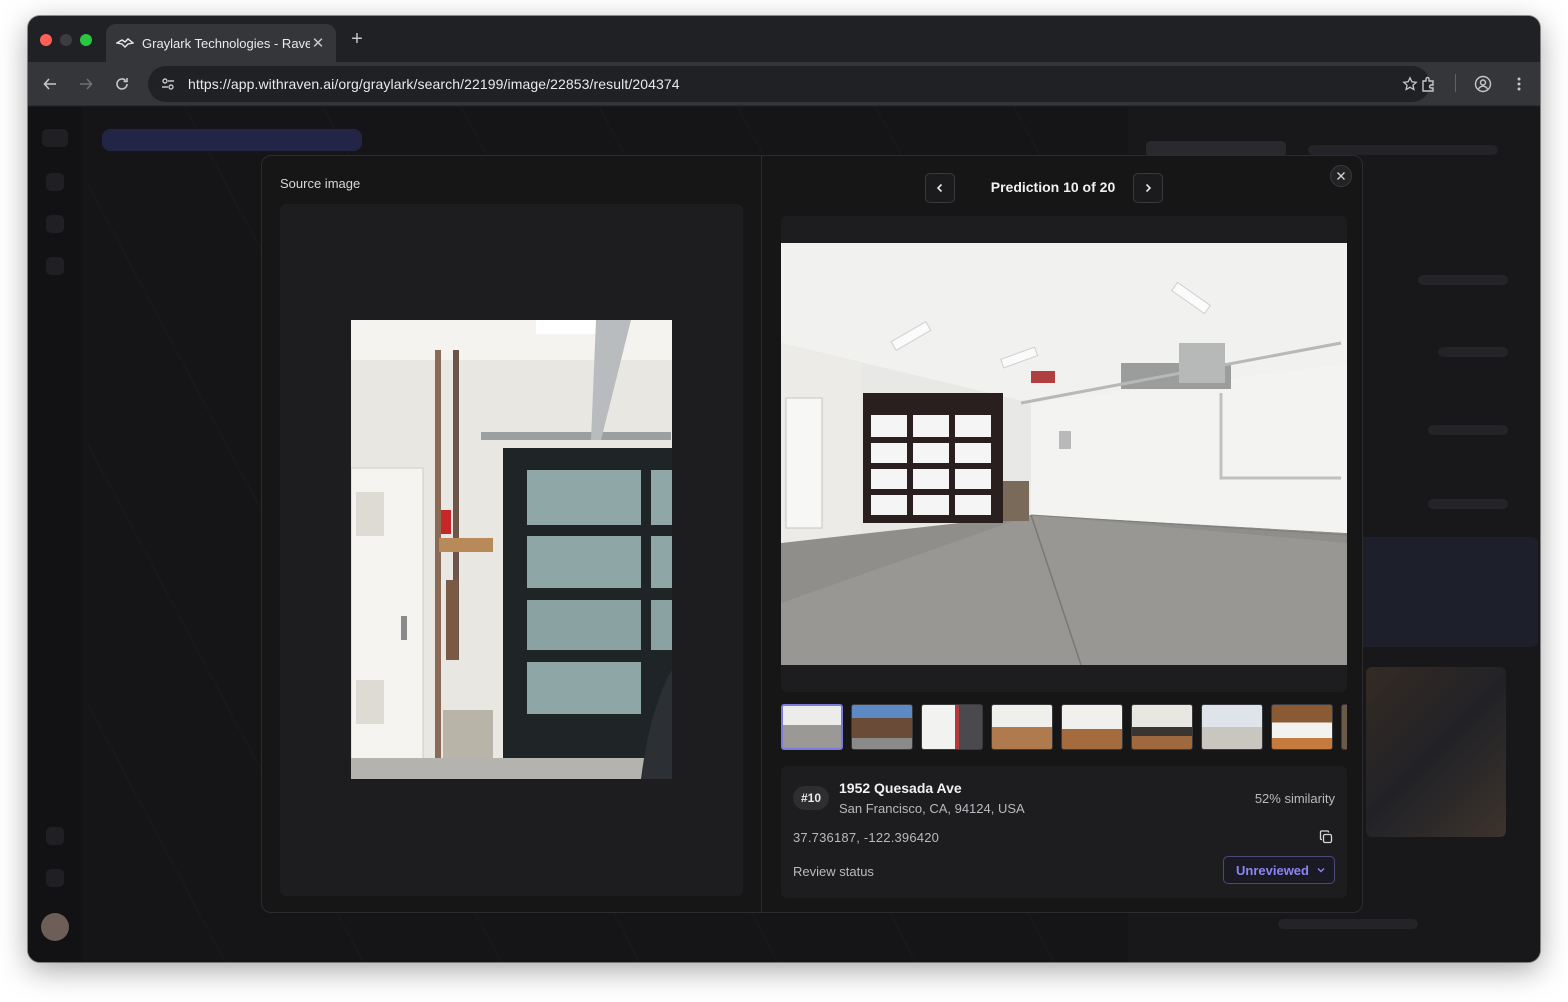 The width and height of the screenshot is (1568, 1002). I want to click on next-prediction-button, so click(1148, 188).